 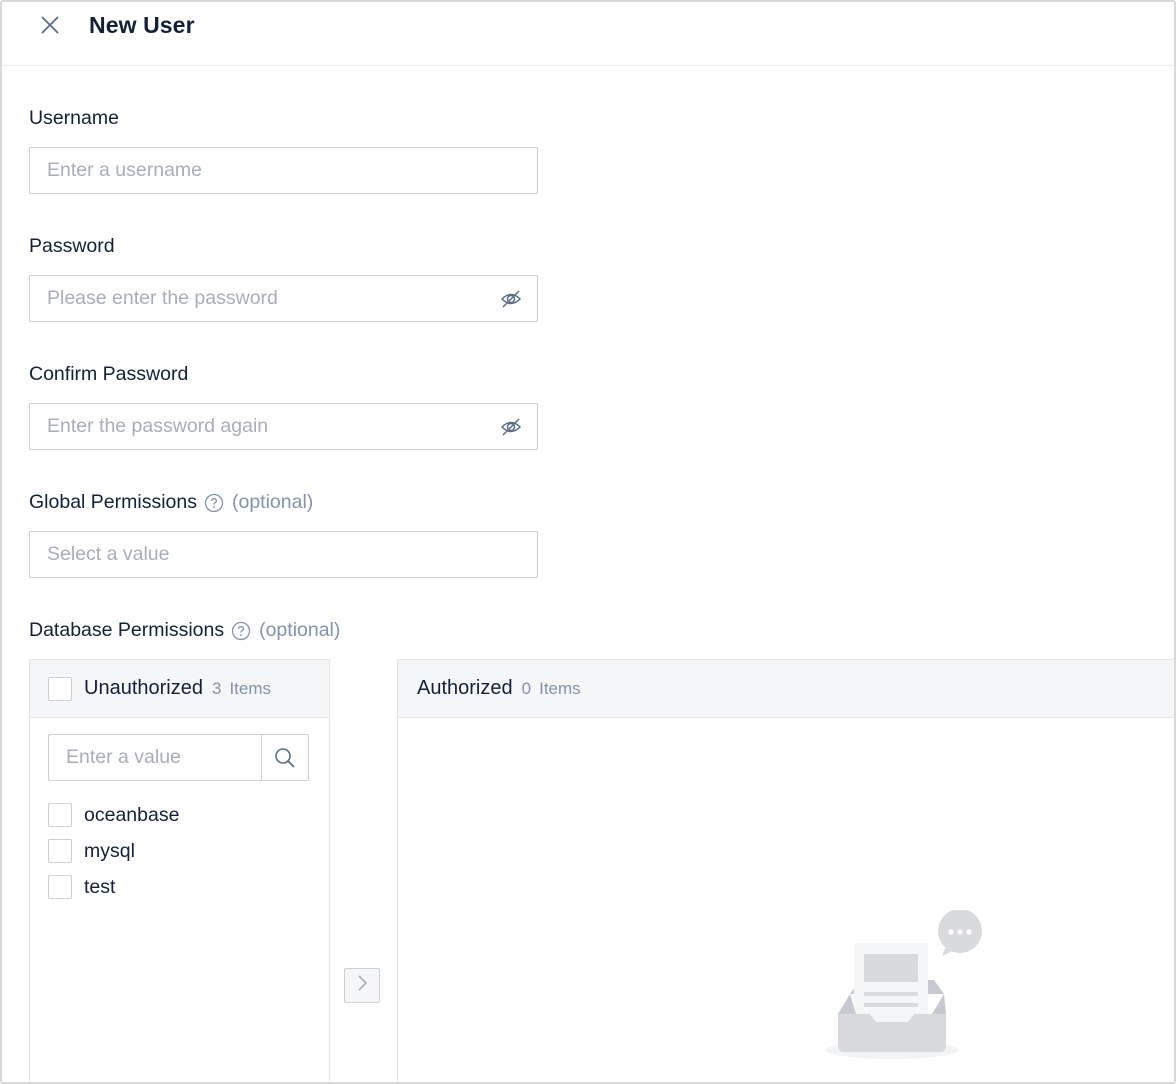 I want to click on authorized-list-header: Authorized 0 Items, so click(x=786, y=689).